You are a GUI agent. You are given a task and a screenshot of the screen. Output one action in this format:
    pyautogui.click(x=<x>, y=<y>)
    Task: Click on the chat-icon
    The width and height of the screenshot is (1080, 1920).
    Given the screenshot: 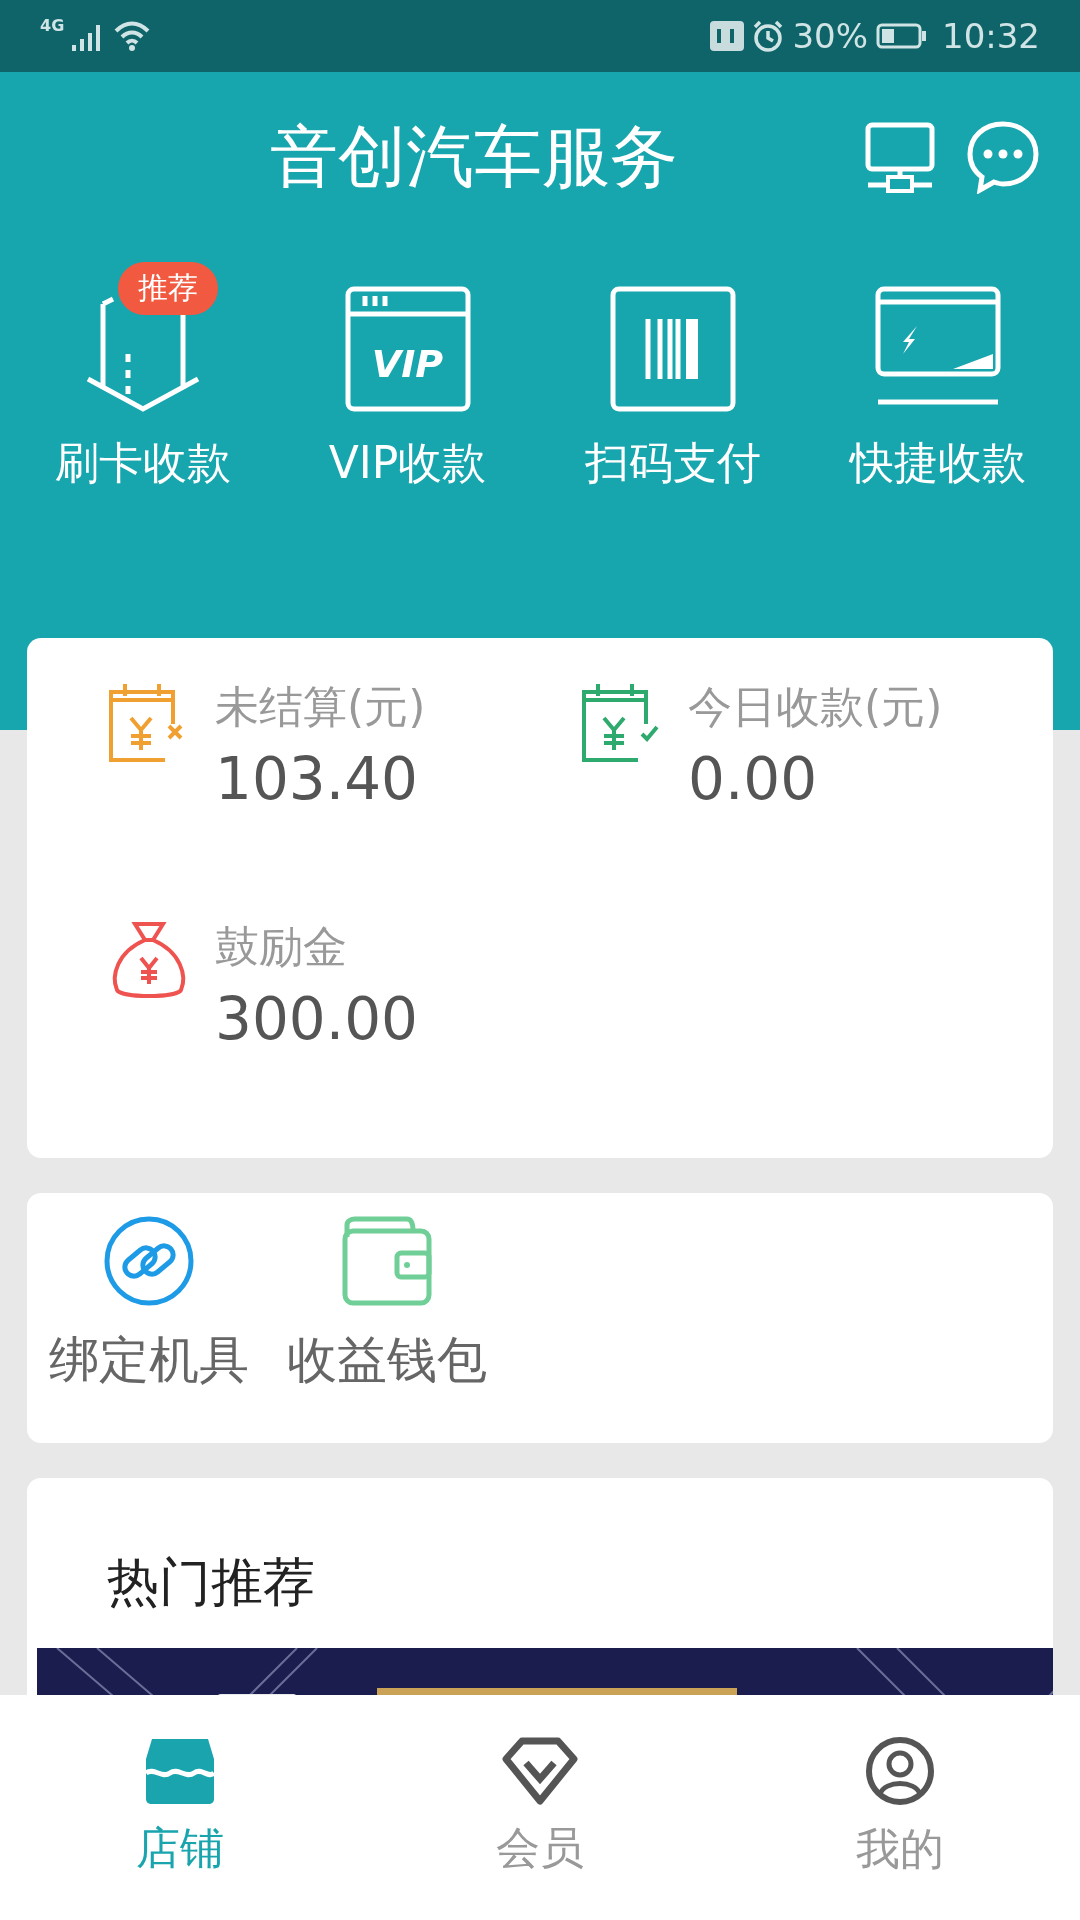 What is the action you would take?
    pyautogui.click(x=1003, y=157)
    